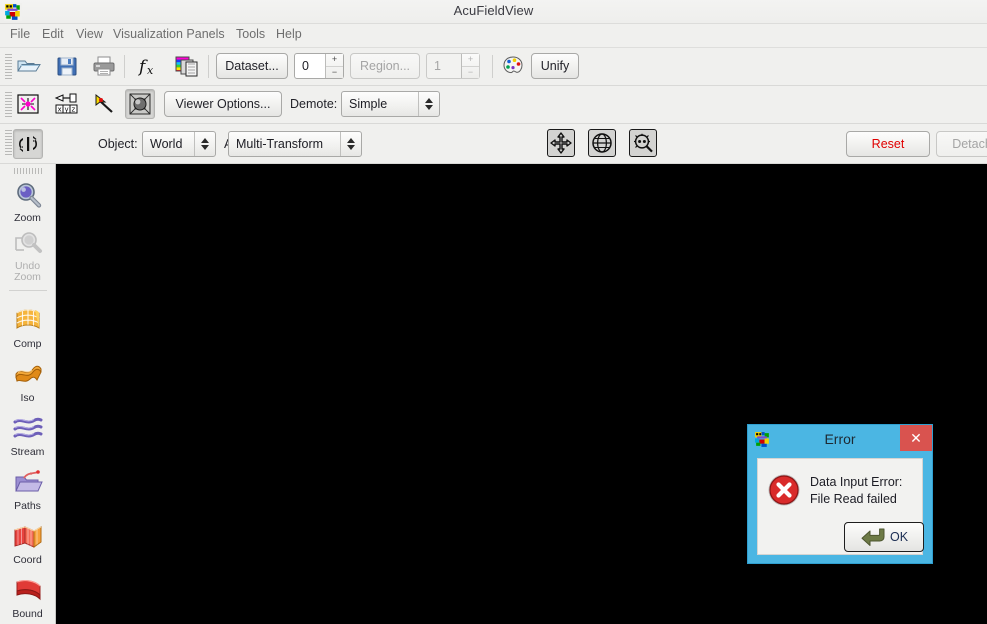 The image size is (987, 624). I want to click on object-select: World, so click(179, 144).